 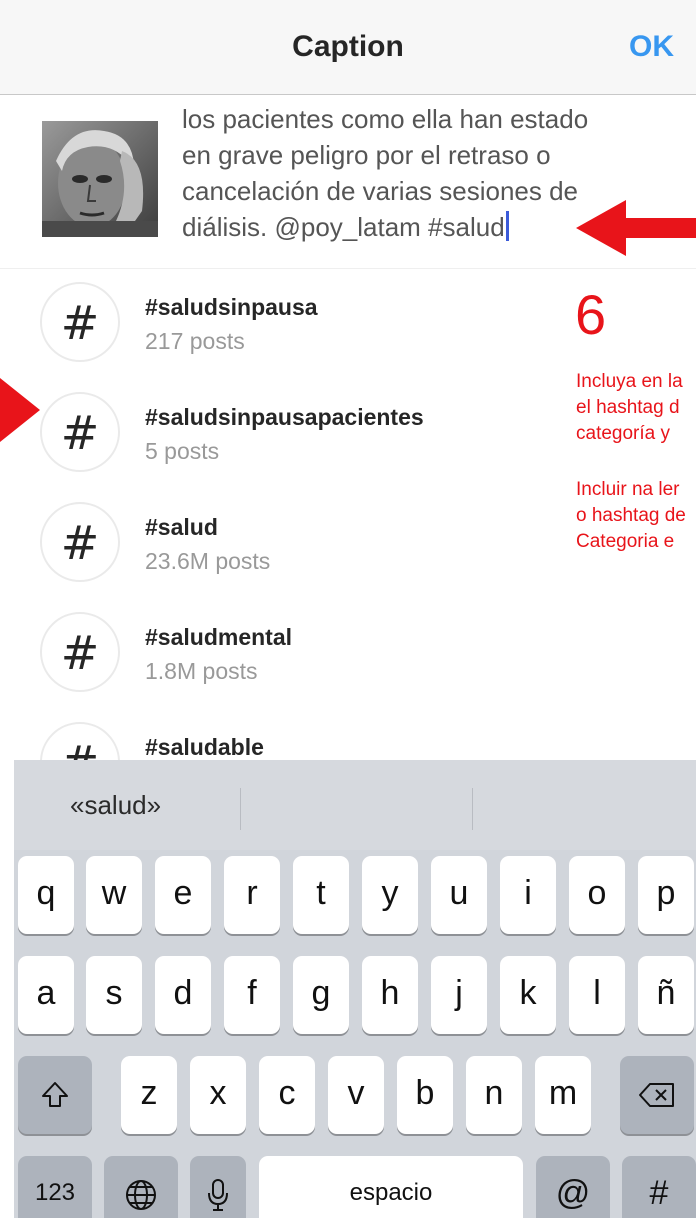 I want to click on backspace-icon, so click(x=656, y=1095).